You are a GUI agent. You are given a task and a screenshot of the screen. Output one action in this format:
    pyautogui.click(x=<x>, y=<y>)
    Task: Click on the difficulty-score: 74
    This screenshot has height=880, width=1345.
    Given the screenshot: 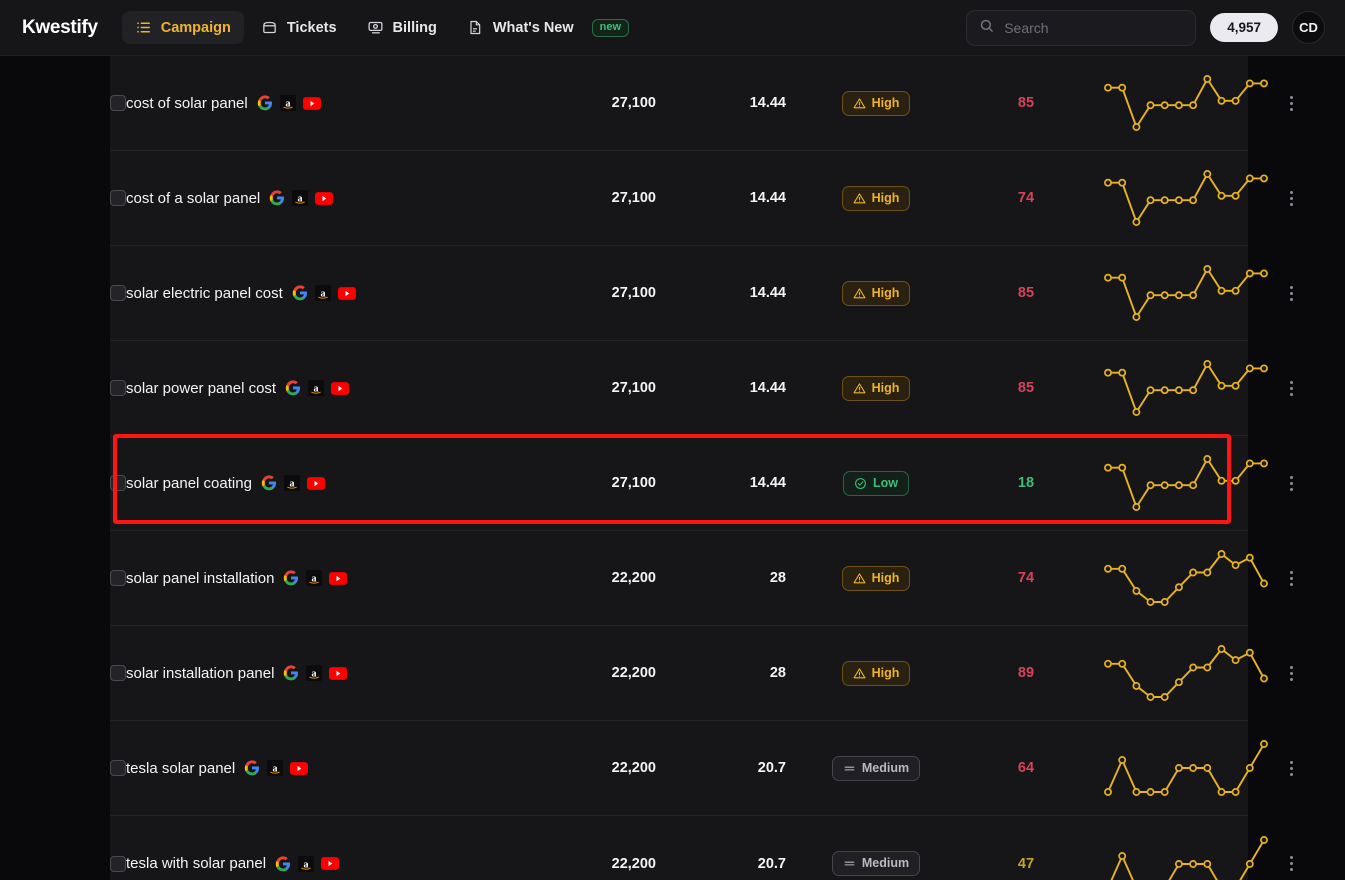 What is the action you would take?
    pyautogui.click(x=1026, y=198)
    